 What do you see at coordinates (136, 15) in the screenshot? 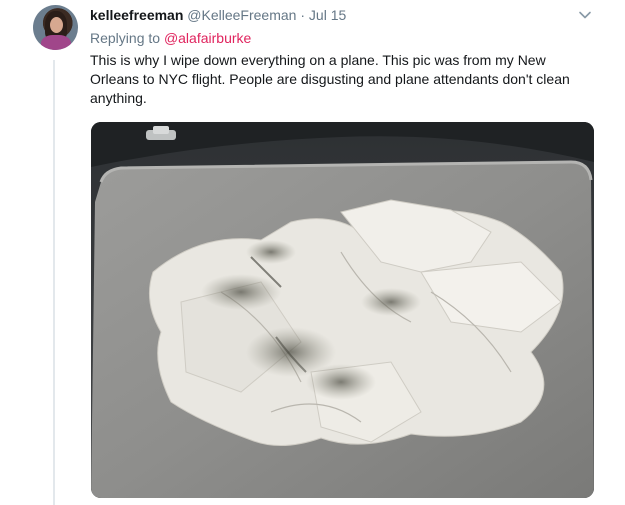
I see `display-name: kelleefreeman` at bounding box center [136, 15].